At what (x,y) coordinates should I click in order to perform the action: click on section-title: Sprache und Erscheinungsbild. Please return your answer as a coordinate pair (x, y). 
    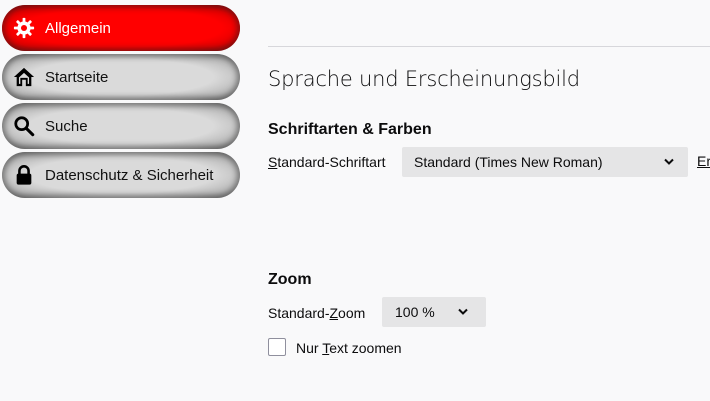
    Looking at the image, I should click on (424, 79).